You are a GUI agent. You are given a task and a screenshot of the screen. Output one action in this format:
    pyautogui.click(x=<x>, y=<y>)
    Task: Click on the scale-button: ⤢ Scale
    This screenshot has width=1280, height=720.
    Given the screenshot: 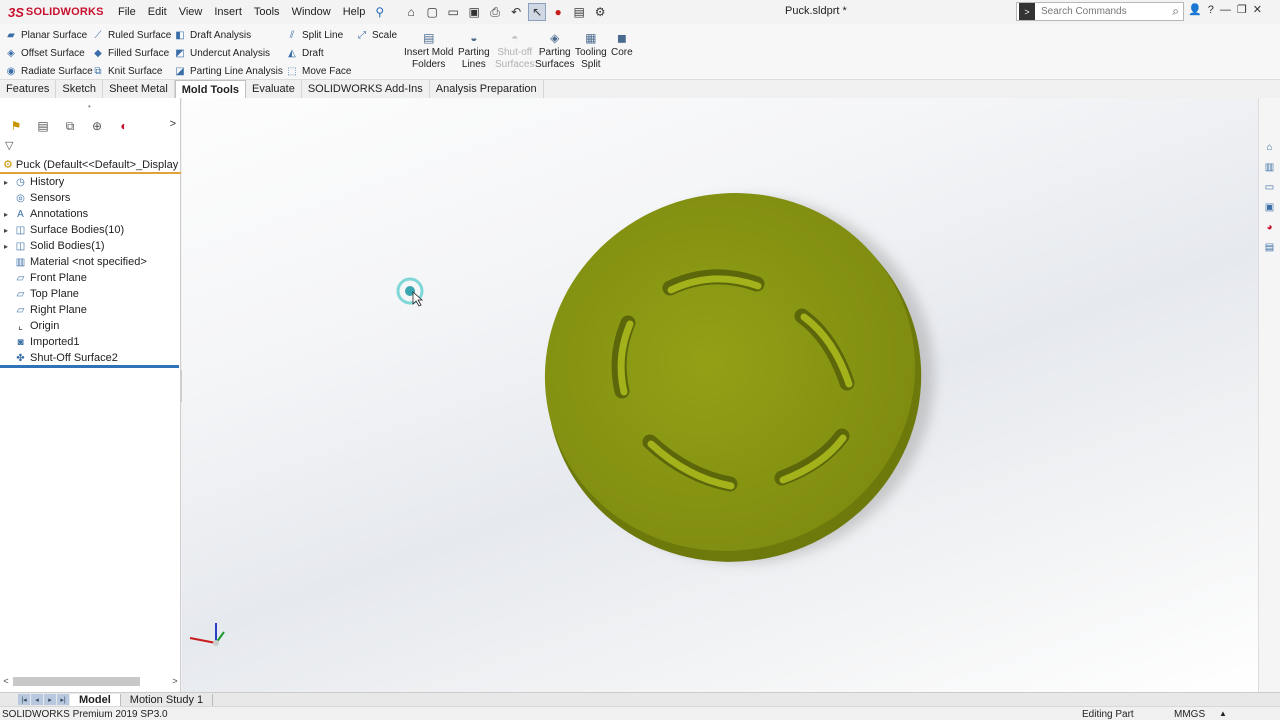 What is the action you would take?
    pyautogui.click(x=376, y=35)
    